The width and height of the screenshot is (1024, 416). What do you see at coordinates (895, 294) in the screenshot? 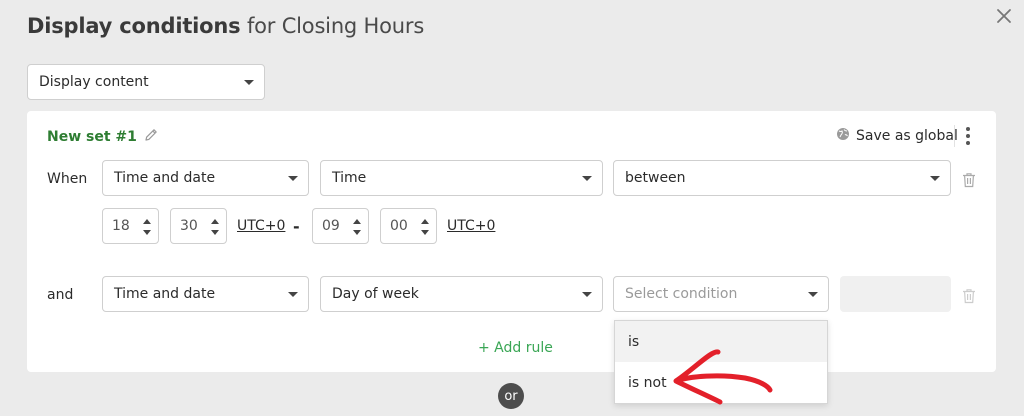
I see `rule2-value-field` at bounding box center [895, 294].